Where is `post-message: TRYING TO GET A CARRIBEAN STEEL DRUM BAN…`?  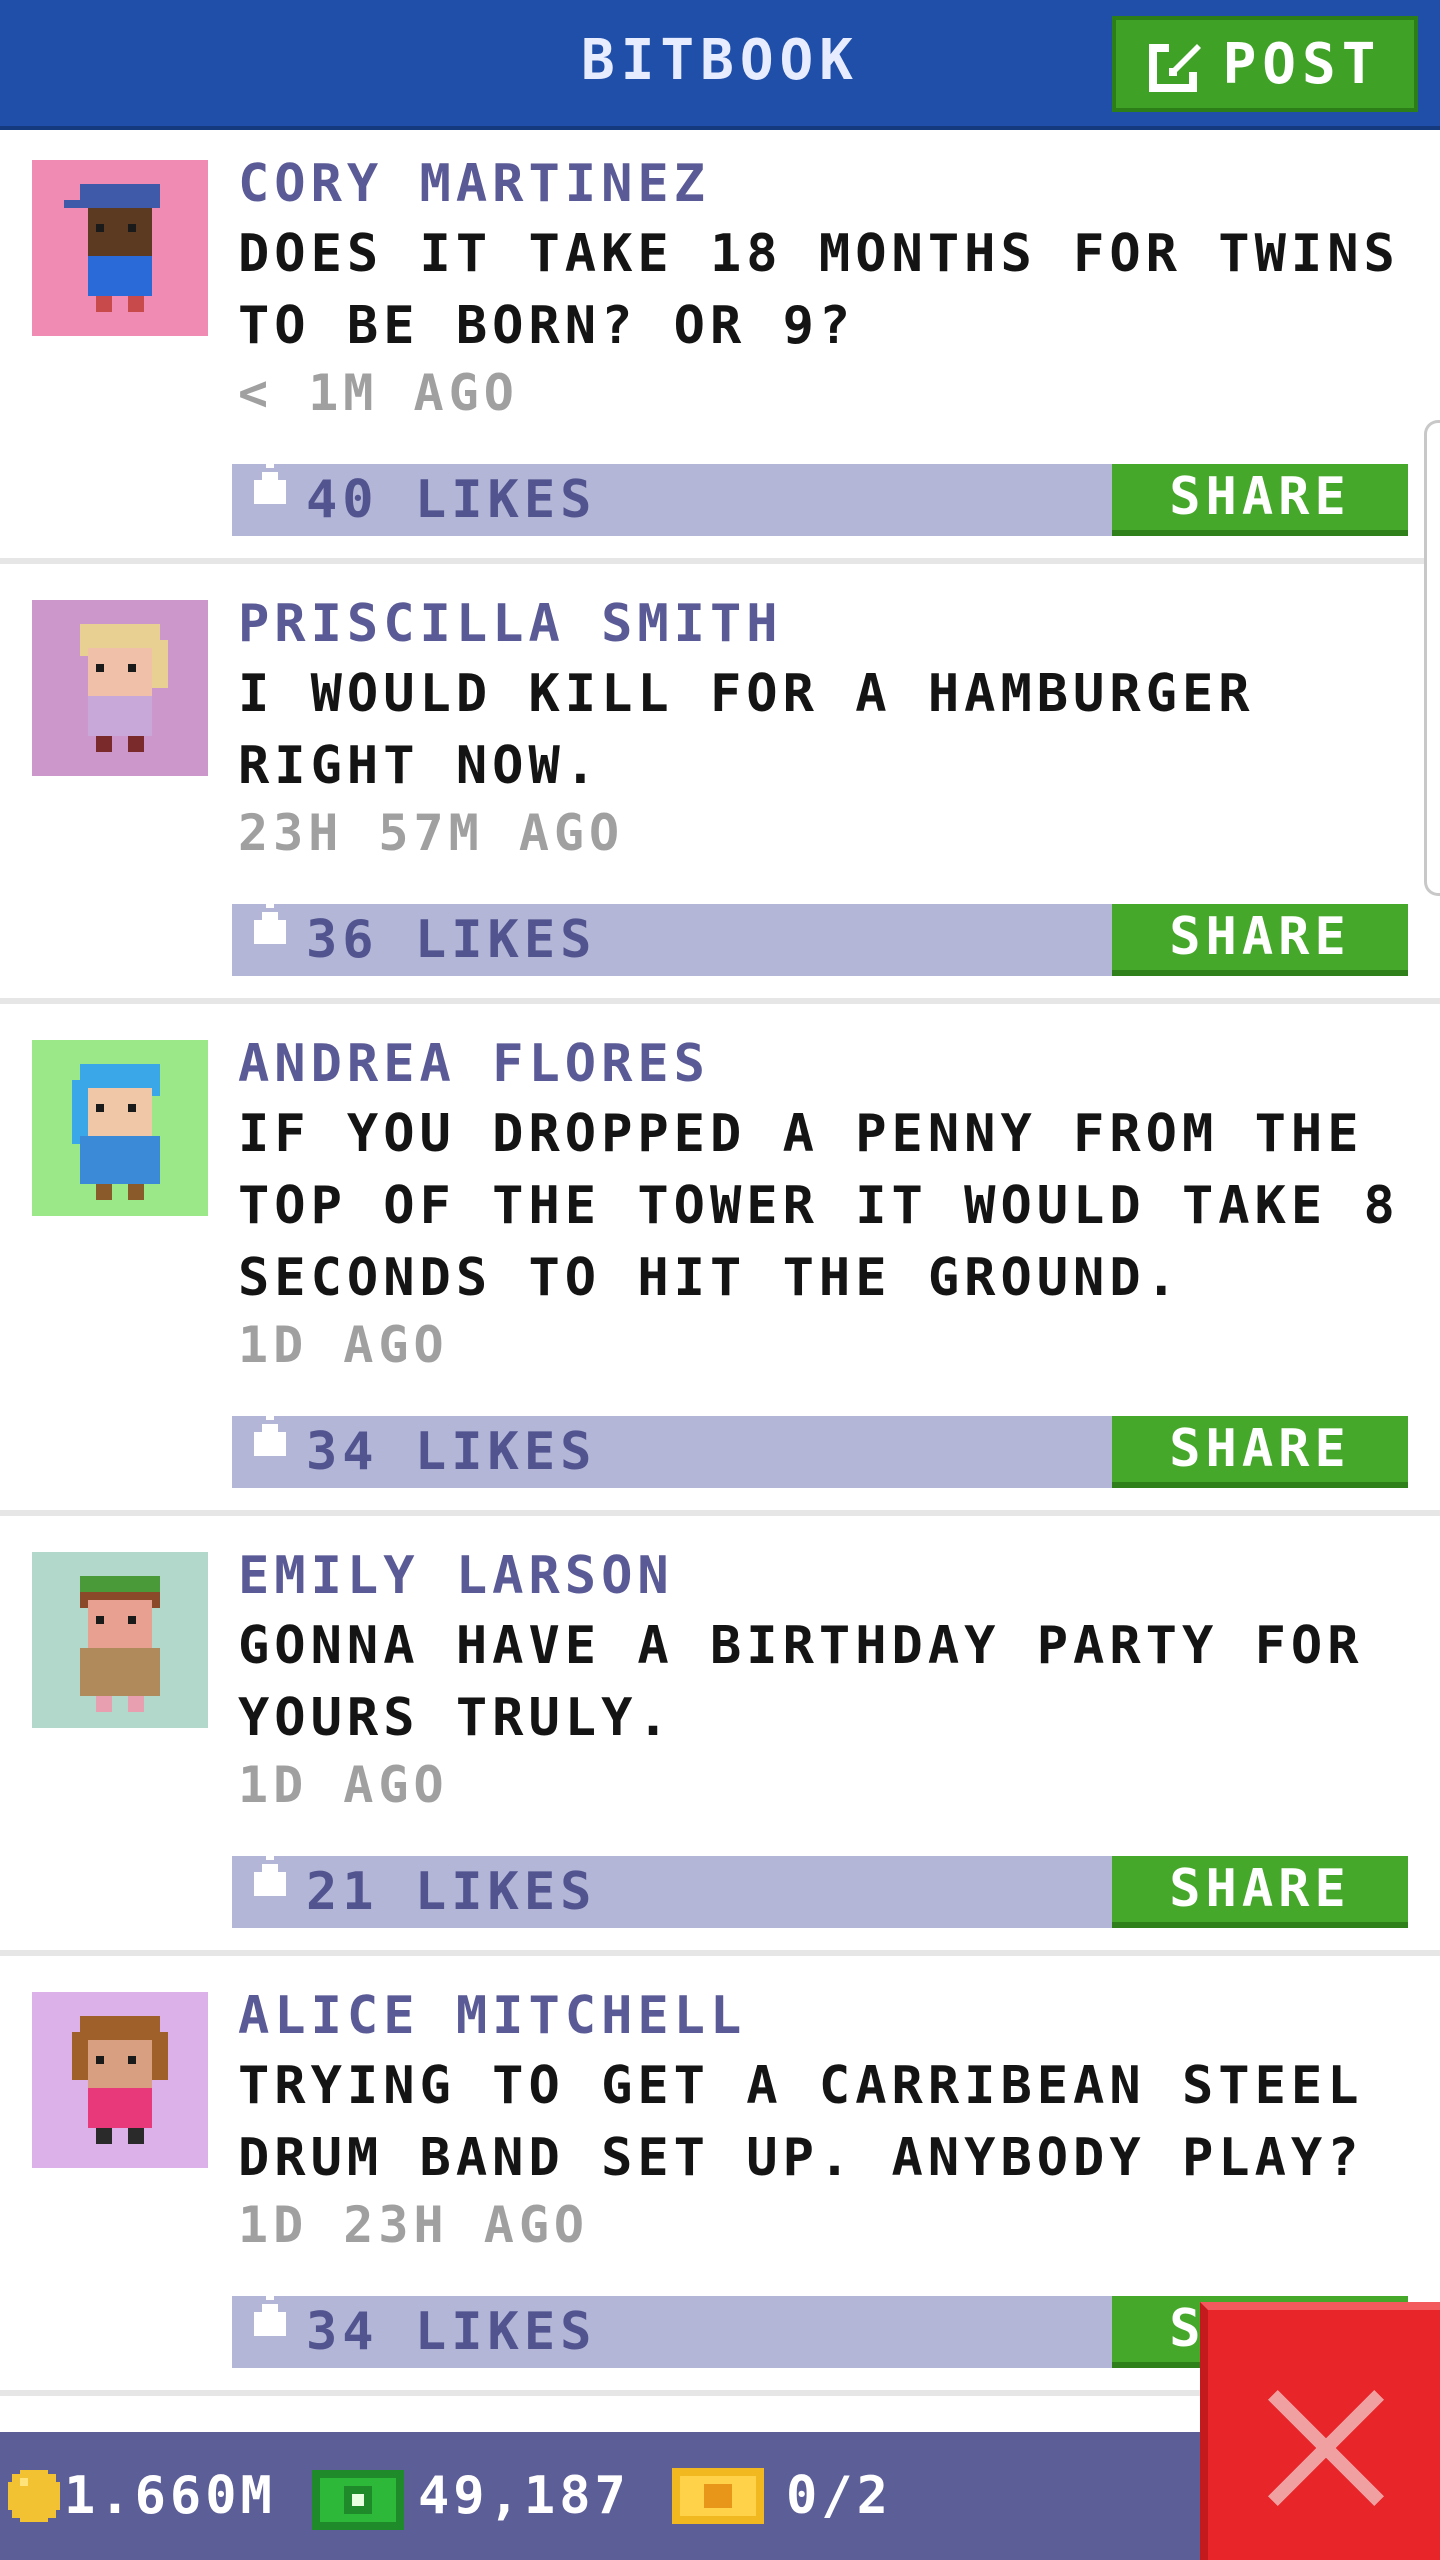
post-message: TRYING TO GET A CARRIBEAN STEEL DRUM BAN… is located at coordinates (801, 2122).